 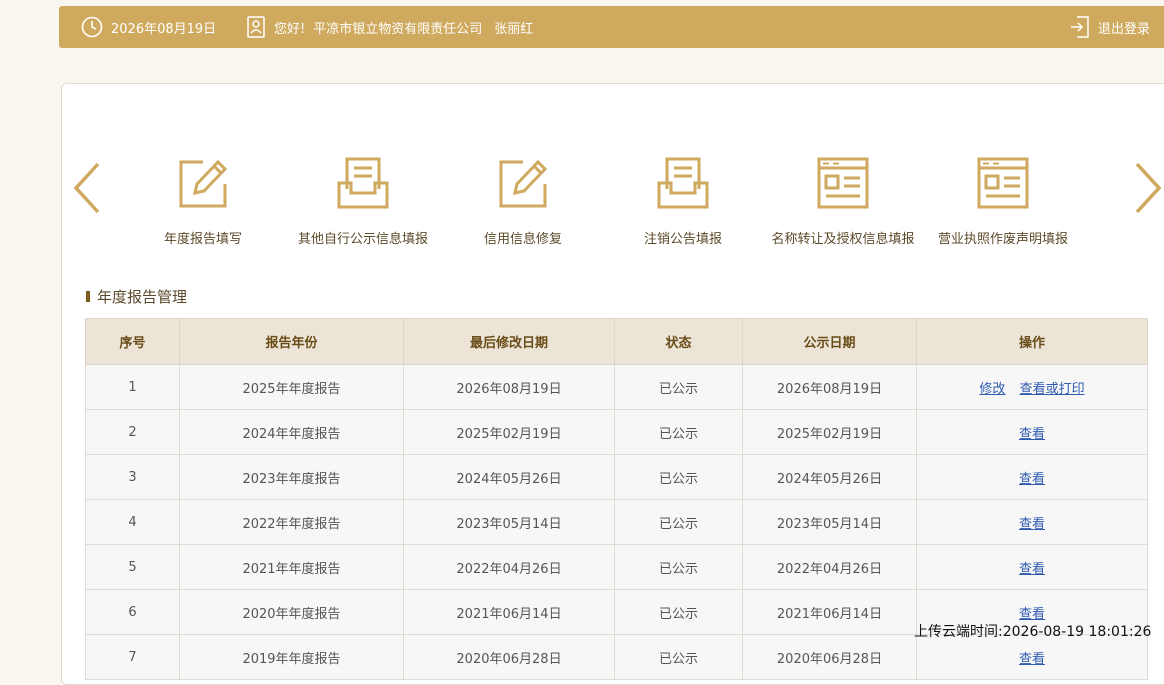 I want to click on nav-item-name-transfer: 名称转让及授权信息填报, so click(x=843, y=200).